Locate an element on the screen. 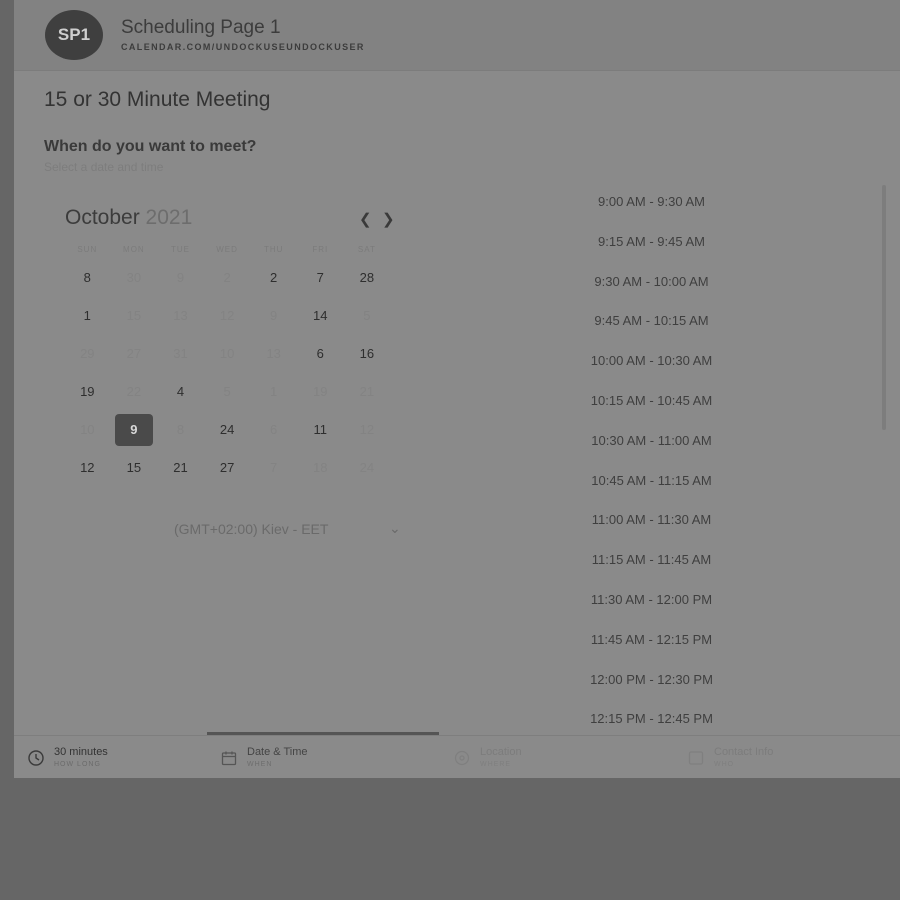 This screenshot has height=900, width=900. avatar: SP1 is located at coordinates (74, 35).